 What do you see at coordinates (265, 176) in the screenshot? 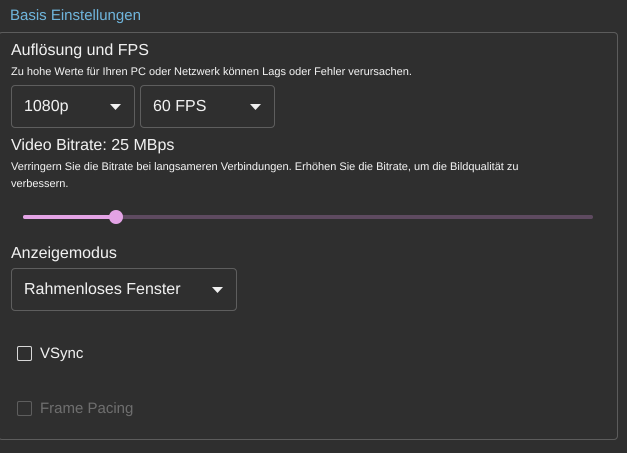
I see `hint-text: Verringern Sie die Bitrate bei langsameren Verbindungen. Erhöhen Sie die Bitrate, um die Bildqualität zu verbessern.` at bounding box center [265, 176].